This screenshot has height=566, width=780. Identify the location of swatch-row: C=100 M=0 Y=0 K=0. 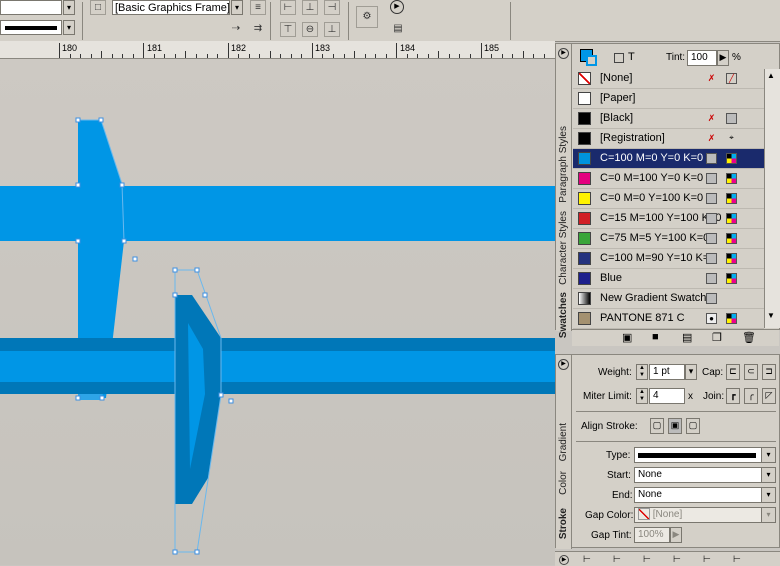
(668, 159).